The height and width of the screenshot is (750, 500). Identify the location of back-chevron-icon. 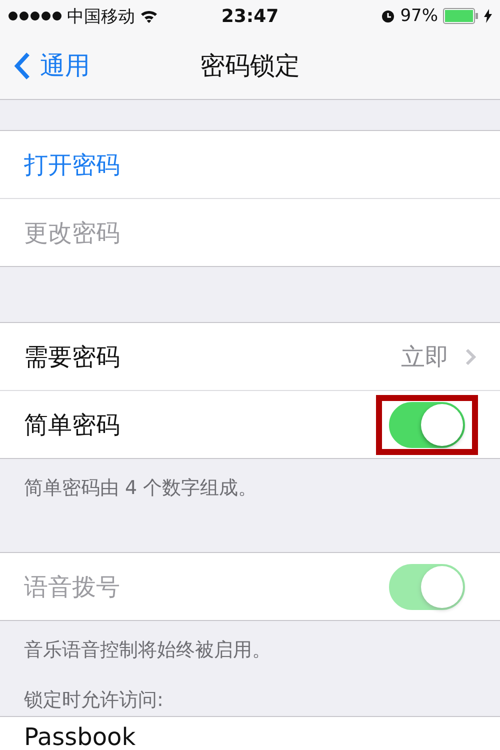
(22, 66).